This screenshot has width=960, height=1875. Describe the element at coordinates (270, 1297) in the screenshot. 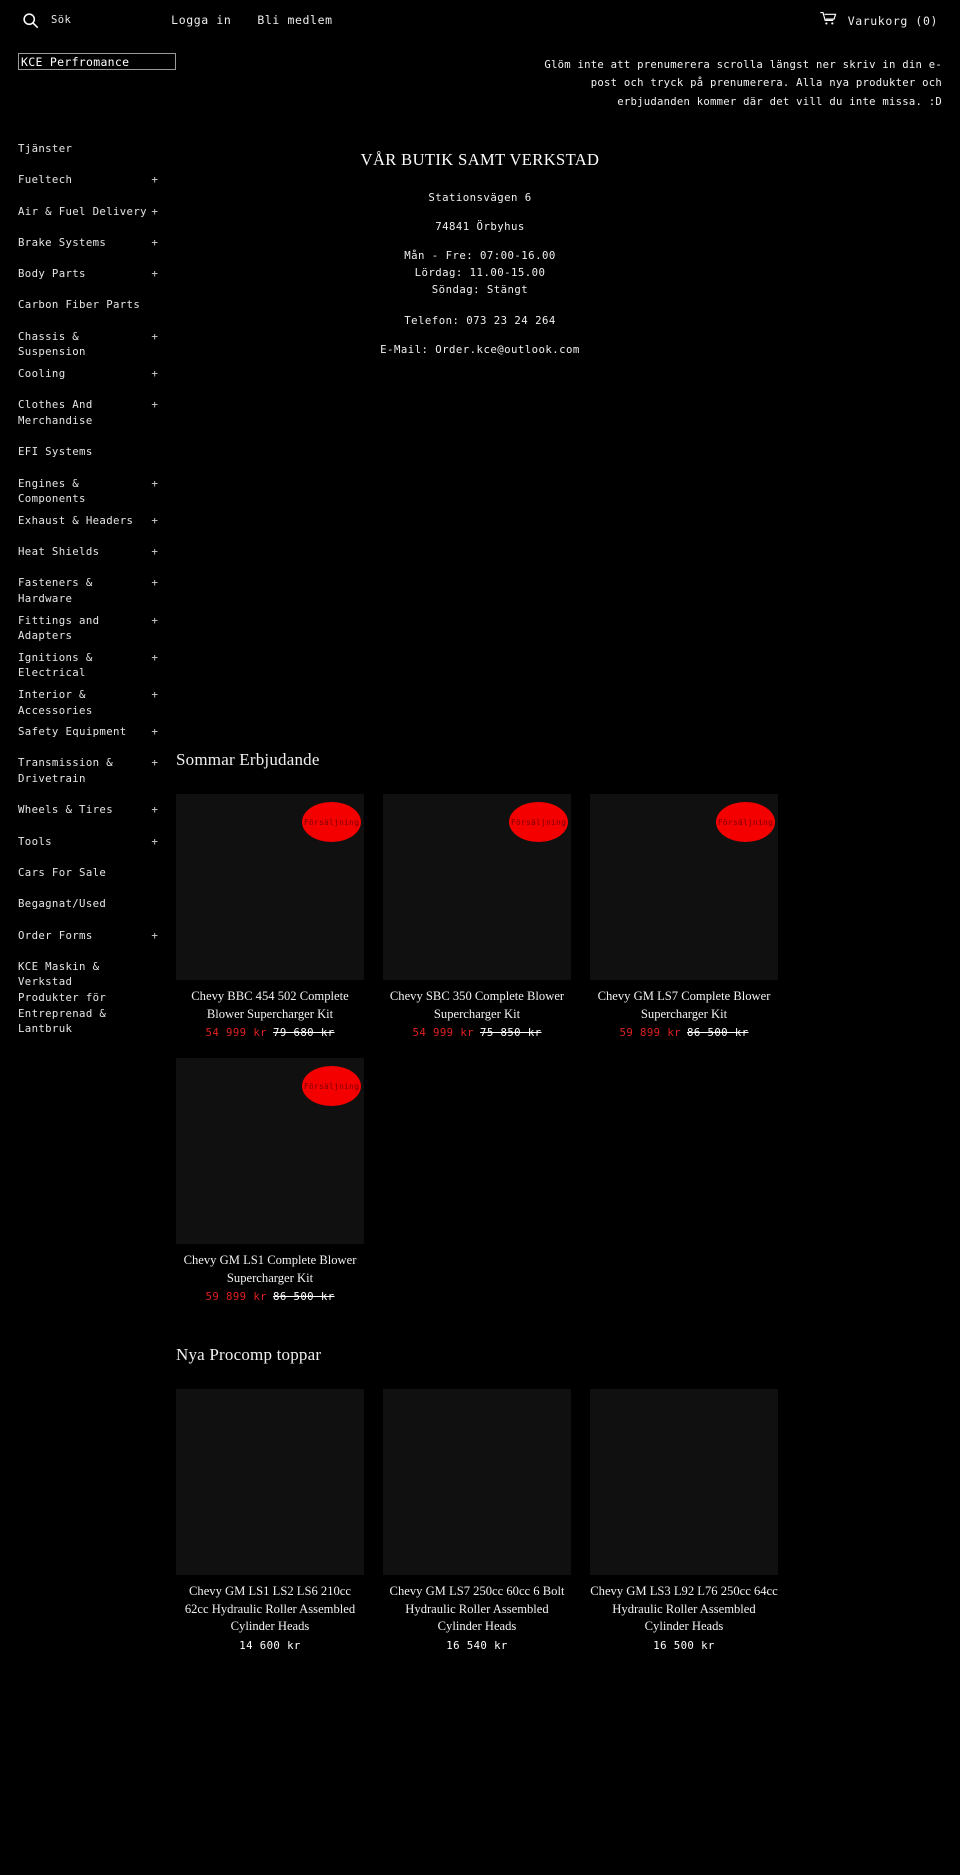

I see `product-price-row: 59 899 kr 86 500 kr` at that location.